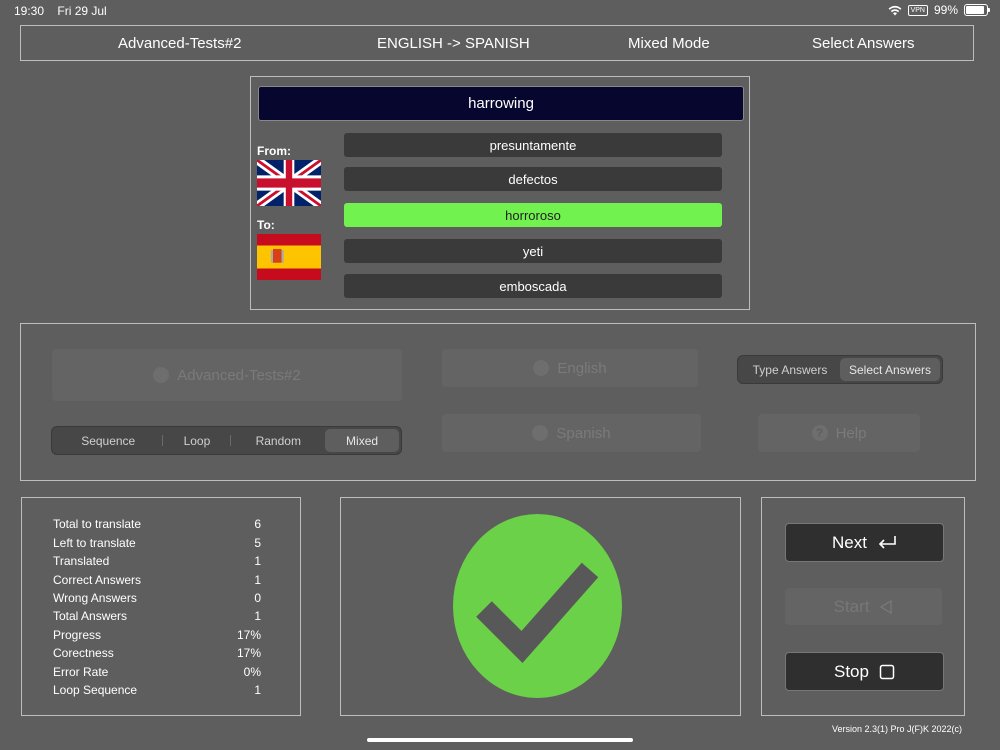  I want to click on answer-mode-segmented: Type Answers Select Answers, so click(840, 369).